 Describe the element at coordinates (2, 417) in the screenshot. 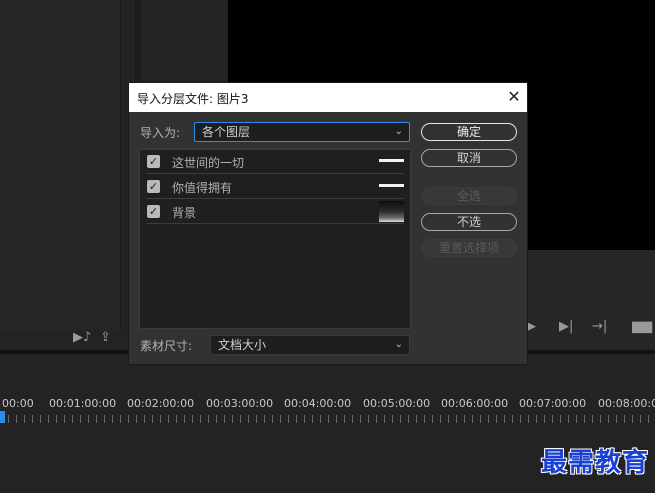

I see `playhead` at that location.